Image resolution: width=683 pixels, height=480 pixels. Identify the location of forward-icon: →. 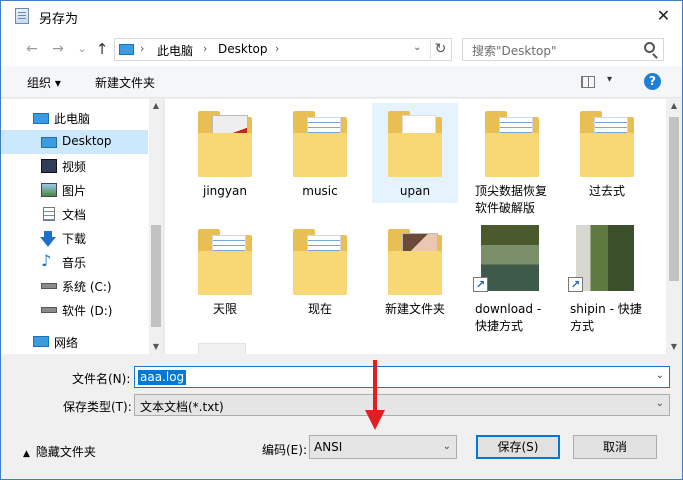
(58, 49).